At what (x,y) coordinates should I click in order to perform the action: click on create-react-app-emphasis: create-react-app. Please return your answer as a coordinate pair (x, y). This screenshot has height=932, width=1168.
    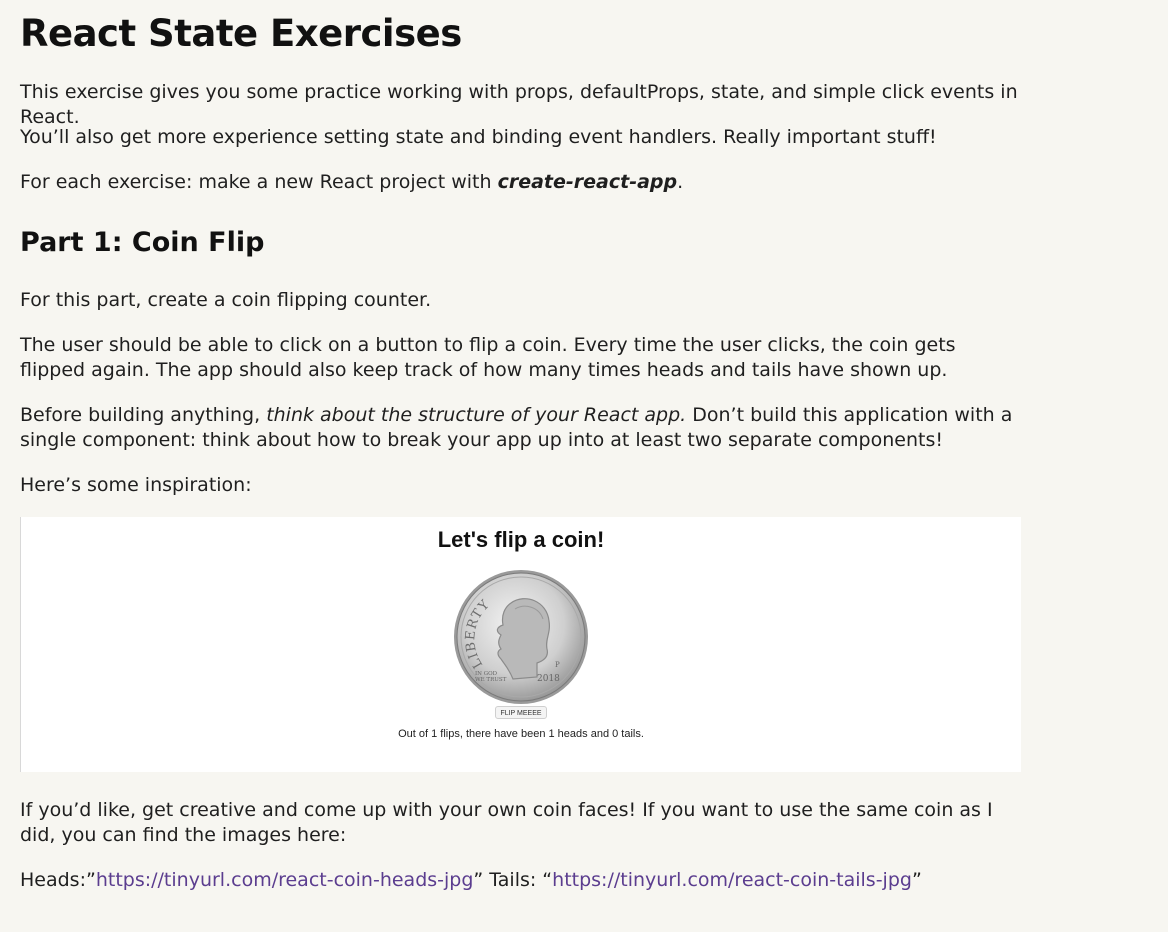
    Looking at the image, I should click on (587, 182).